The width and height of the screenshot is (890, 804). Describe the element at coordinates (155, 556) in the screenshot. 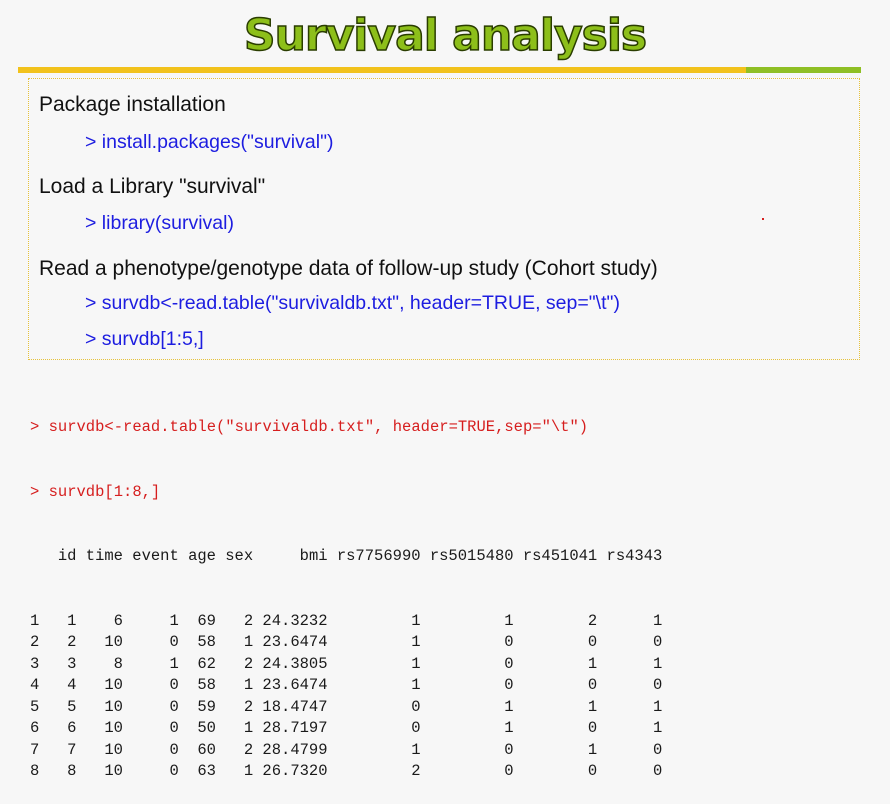

I see `column-header-event: event` at that location.